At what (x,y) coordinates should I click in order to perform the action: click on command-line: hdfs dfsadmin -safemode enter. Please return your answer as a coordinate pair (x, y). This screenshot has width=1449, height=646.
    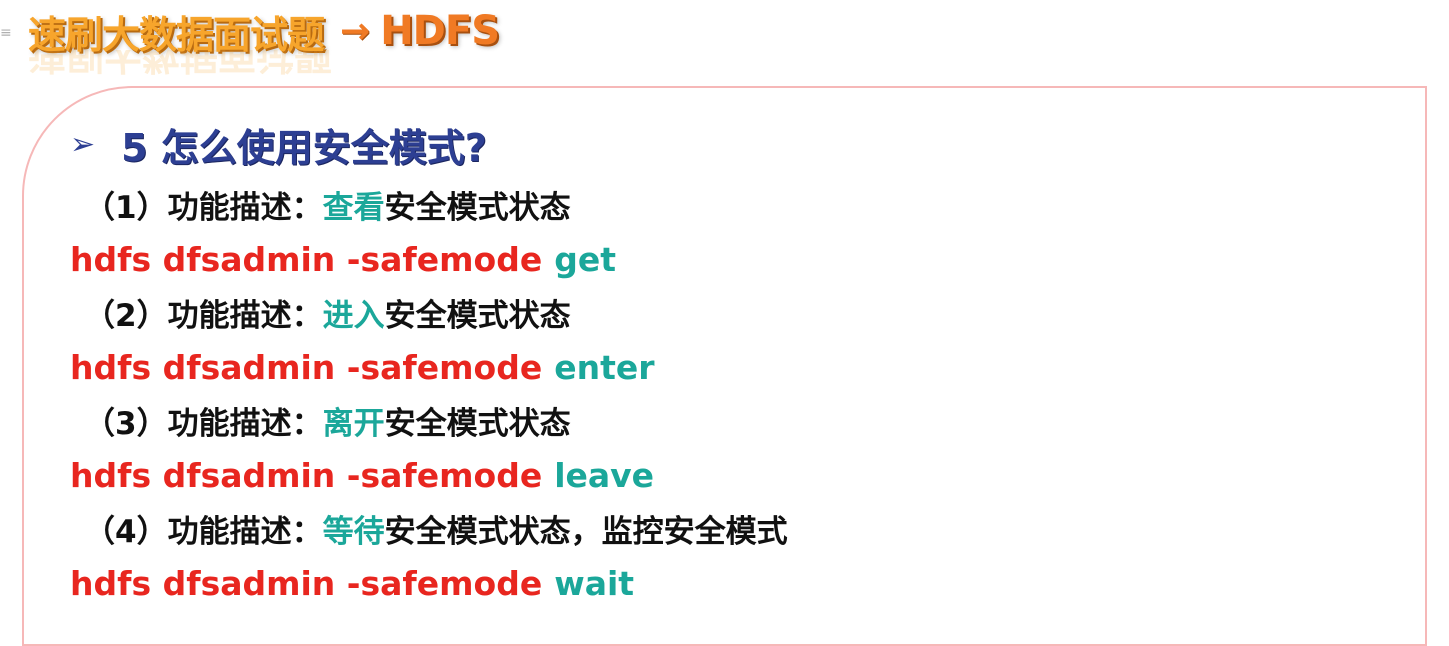
    Looking at the image, I should click on (362, 367).